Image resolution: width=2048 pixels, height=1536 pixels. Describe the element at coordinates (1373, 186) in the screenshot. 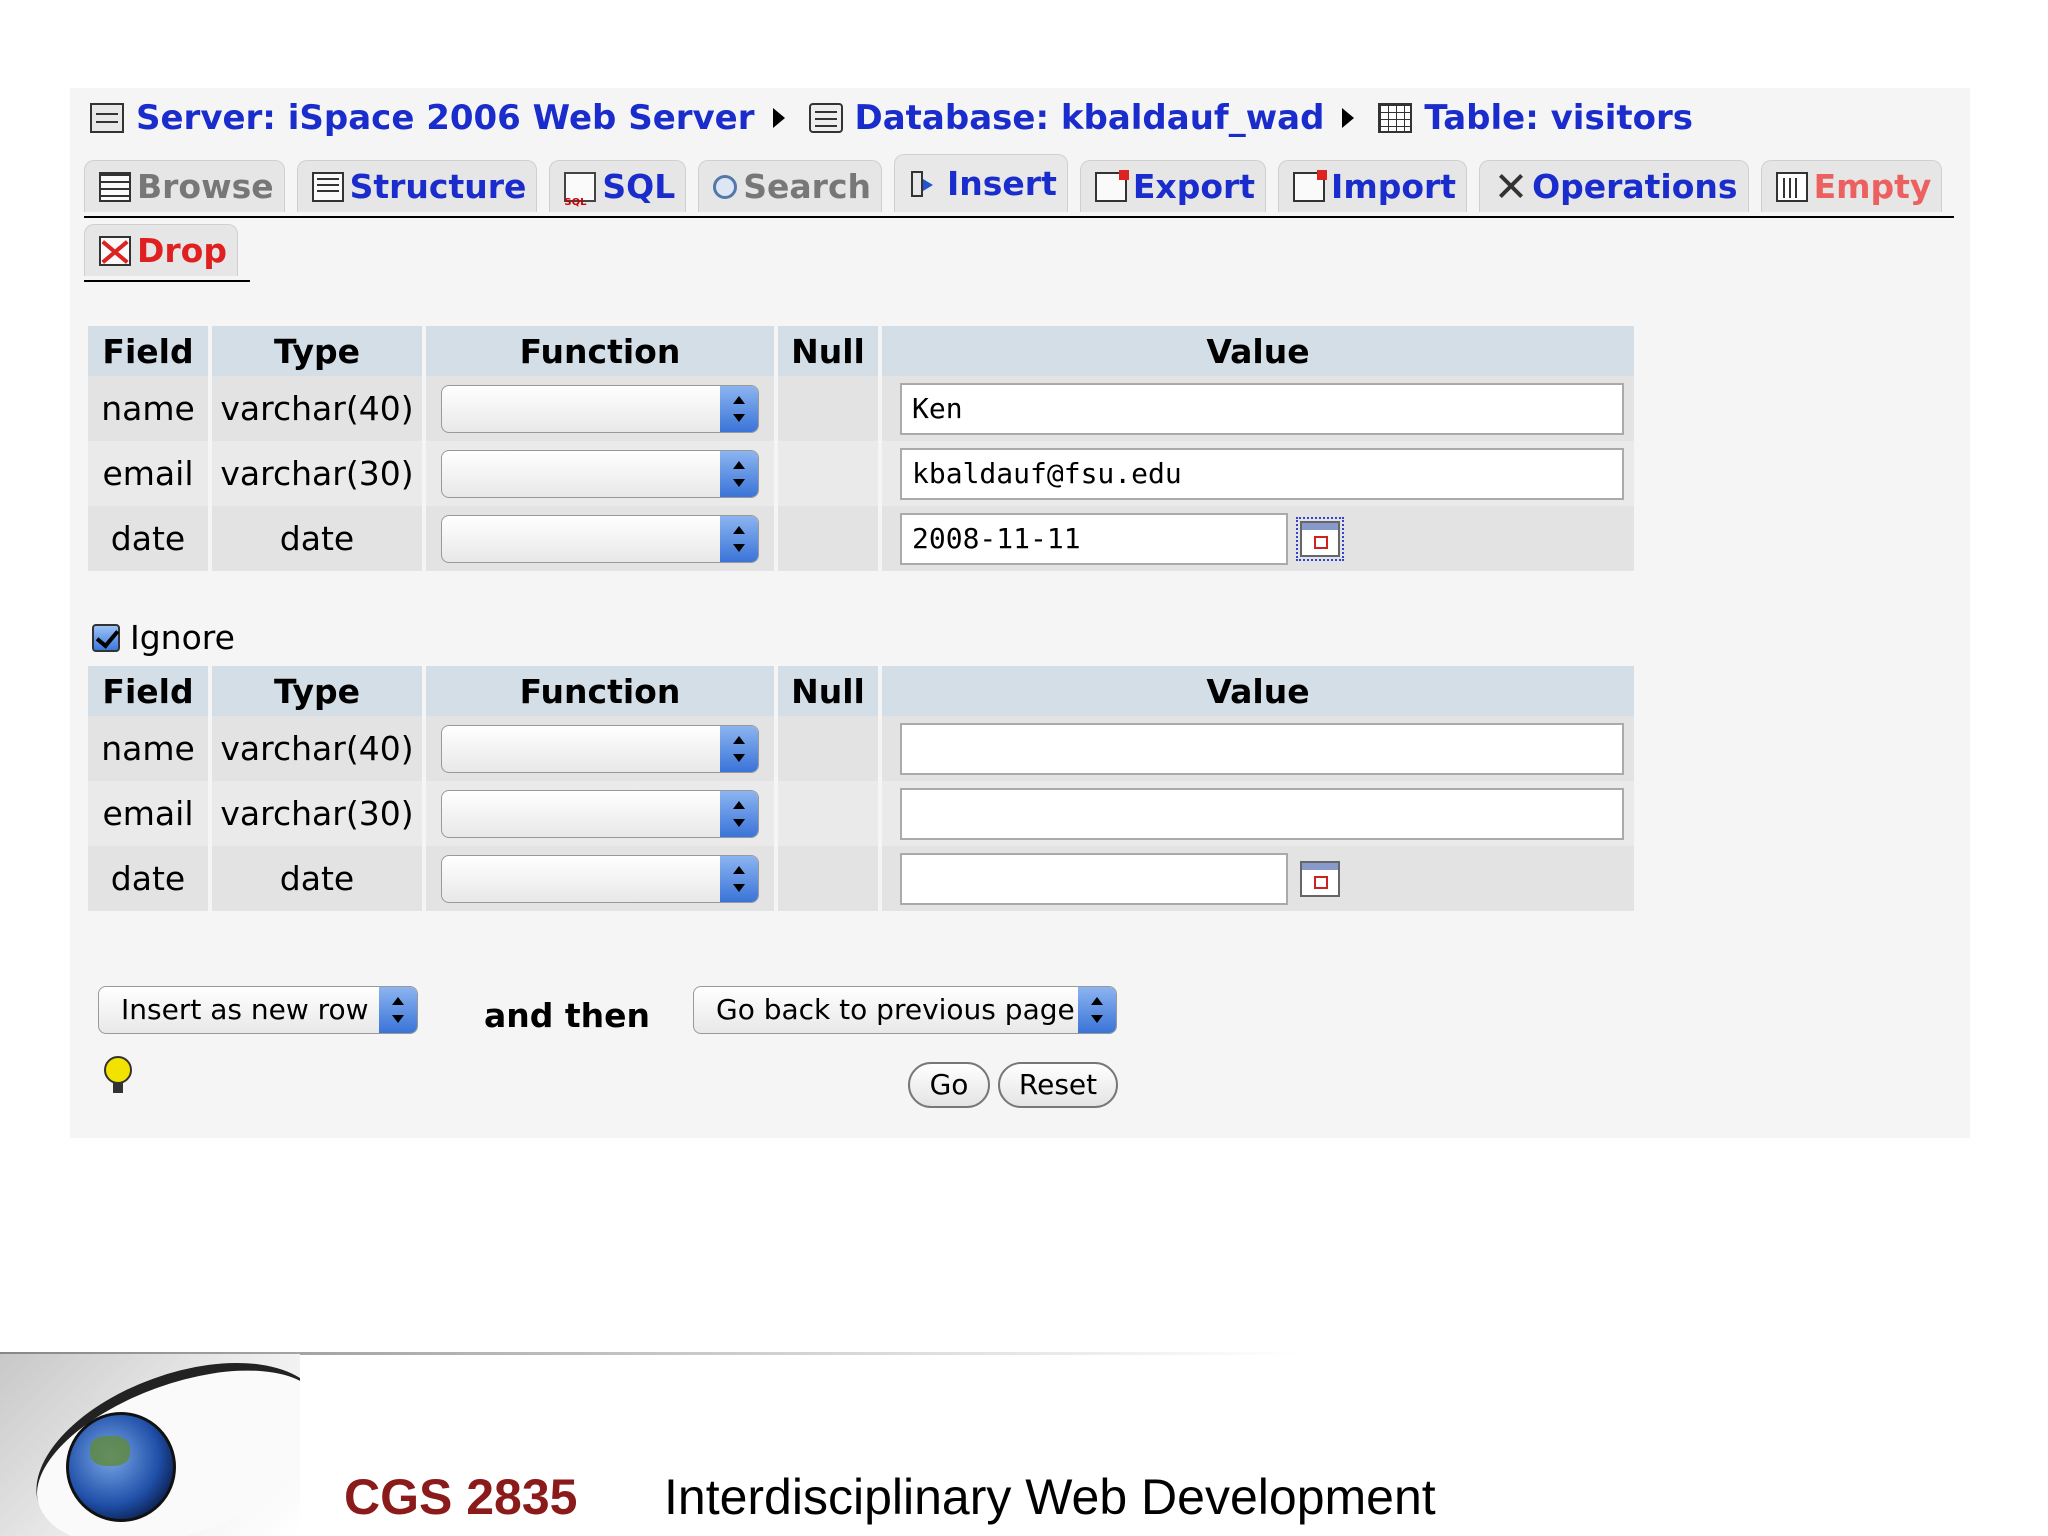

I see `tab-import: Import` at that location.